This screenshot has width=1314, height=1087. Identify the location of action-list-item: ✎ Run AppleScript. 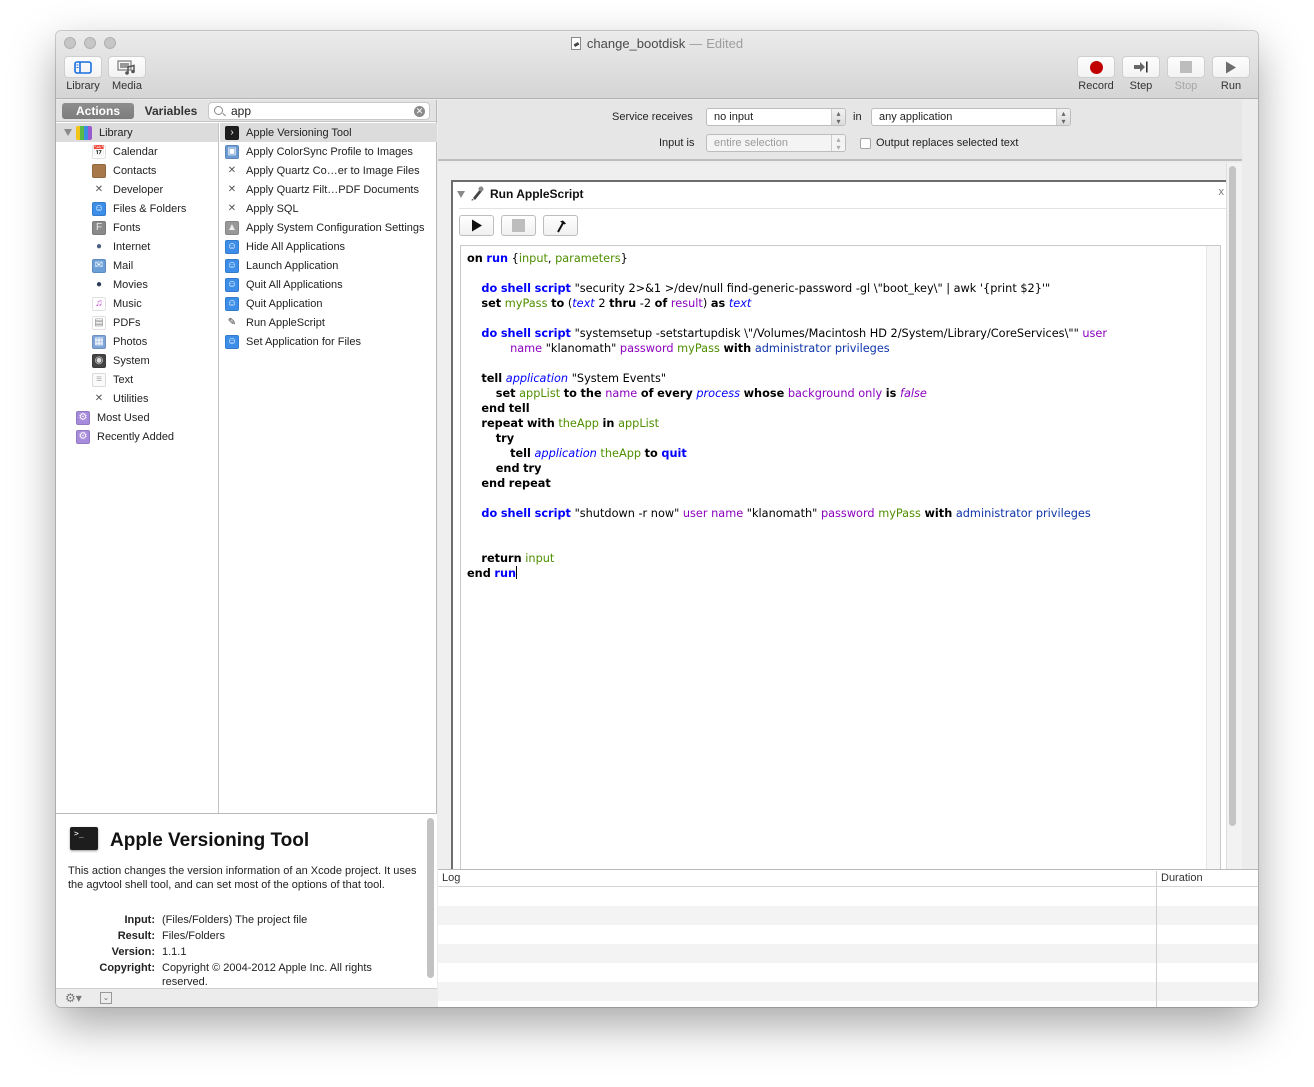
(328, 322).